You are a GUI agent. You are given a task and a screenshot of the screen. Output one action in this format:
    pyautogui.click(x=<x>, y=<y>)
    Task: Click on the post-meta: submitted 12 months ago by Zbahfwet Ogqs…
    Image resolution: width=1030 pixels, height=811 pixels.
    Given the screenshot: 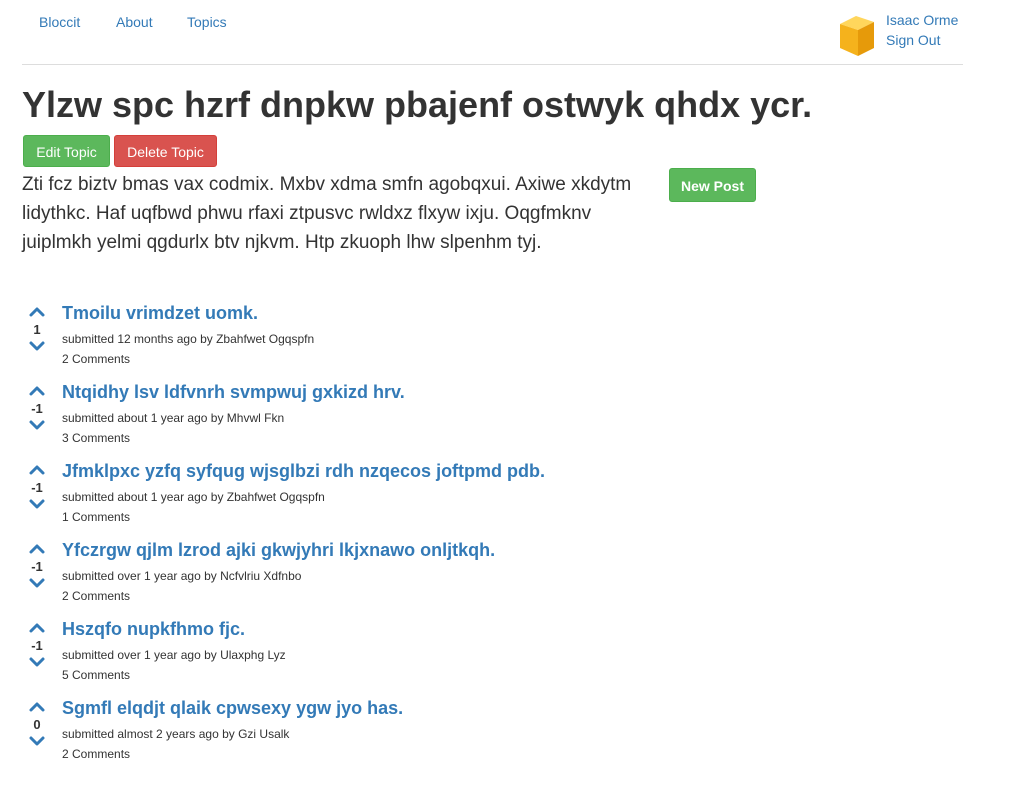 What is the action you would take?
    pyautogui.click(x=188, y=339)
    